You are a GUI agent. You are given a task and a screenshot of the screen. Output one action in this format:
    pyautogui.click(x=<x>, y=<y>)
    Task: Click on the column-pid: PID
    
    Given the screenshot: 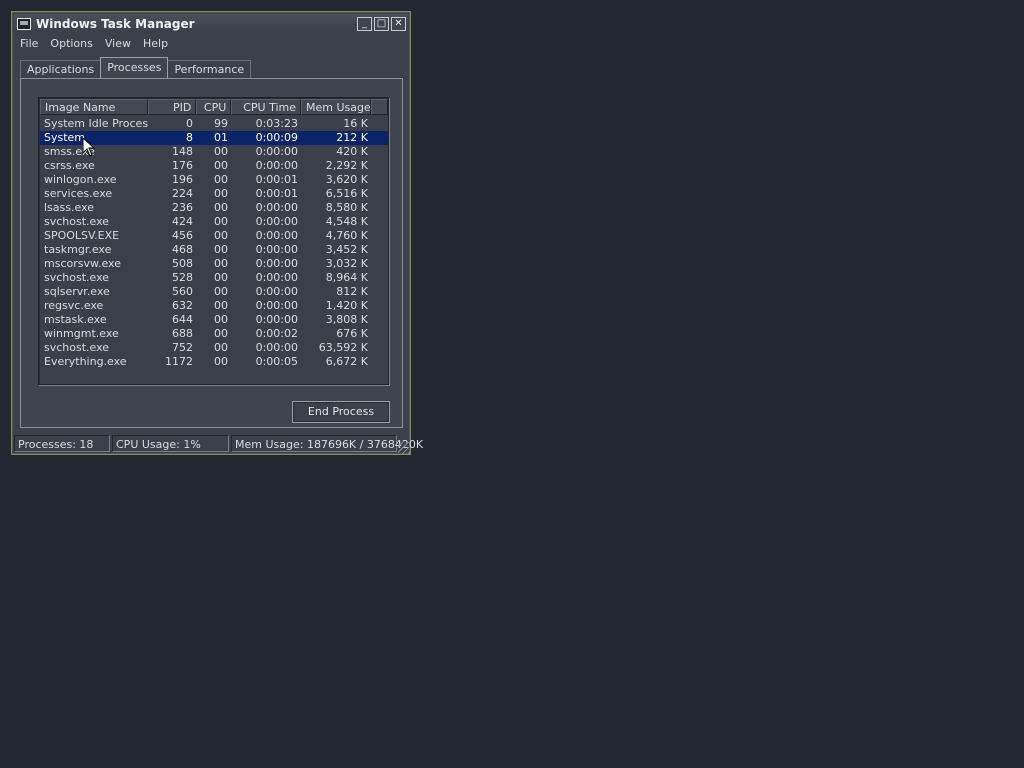 What is the action you would take?
    pyautogui.click(x=172, y=107)
    